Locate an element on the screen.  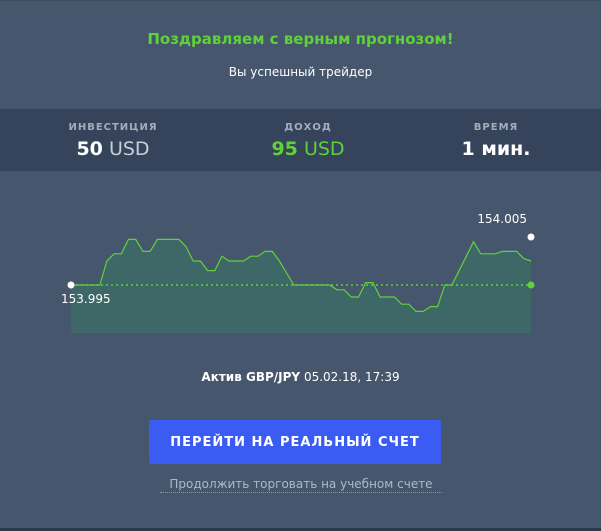
chart-end-baseline-dot is located at coordinates (531, 285).